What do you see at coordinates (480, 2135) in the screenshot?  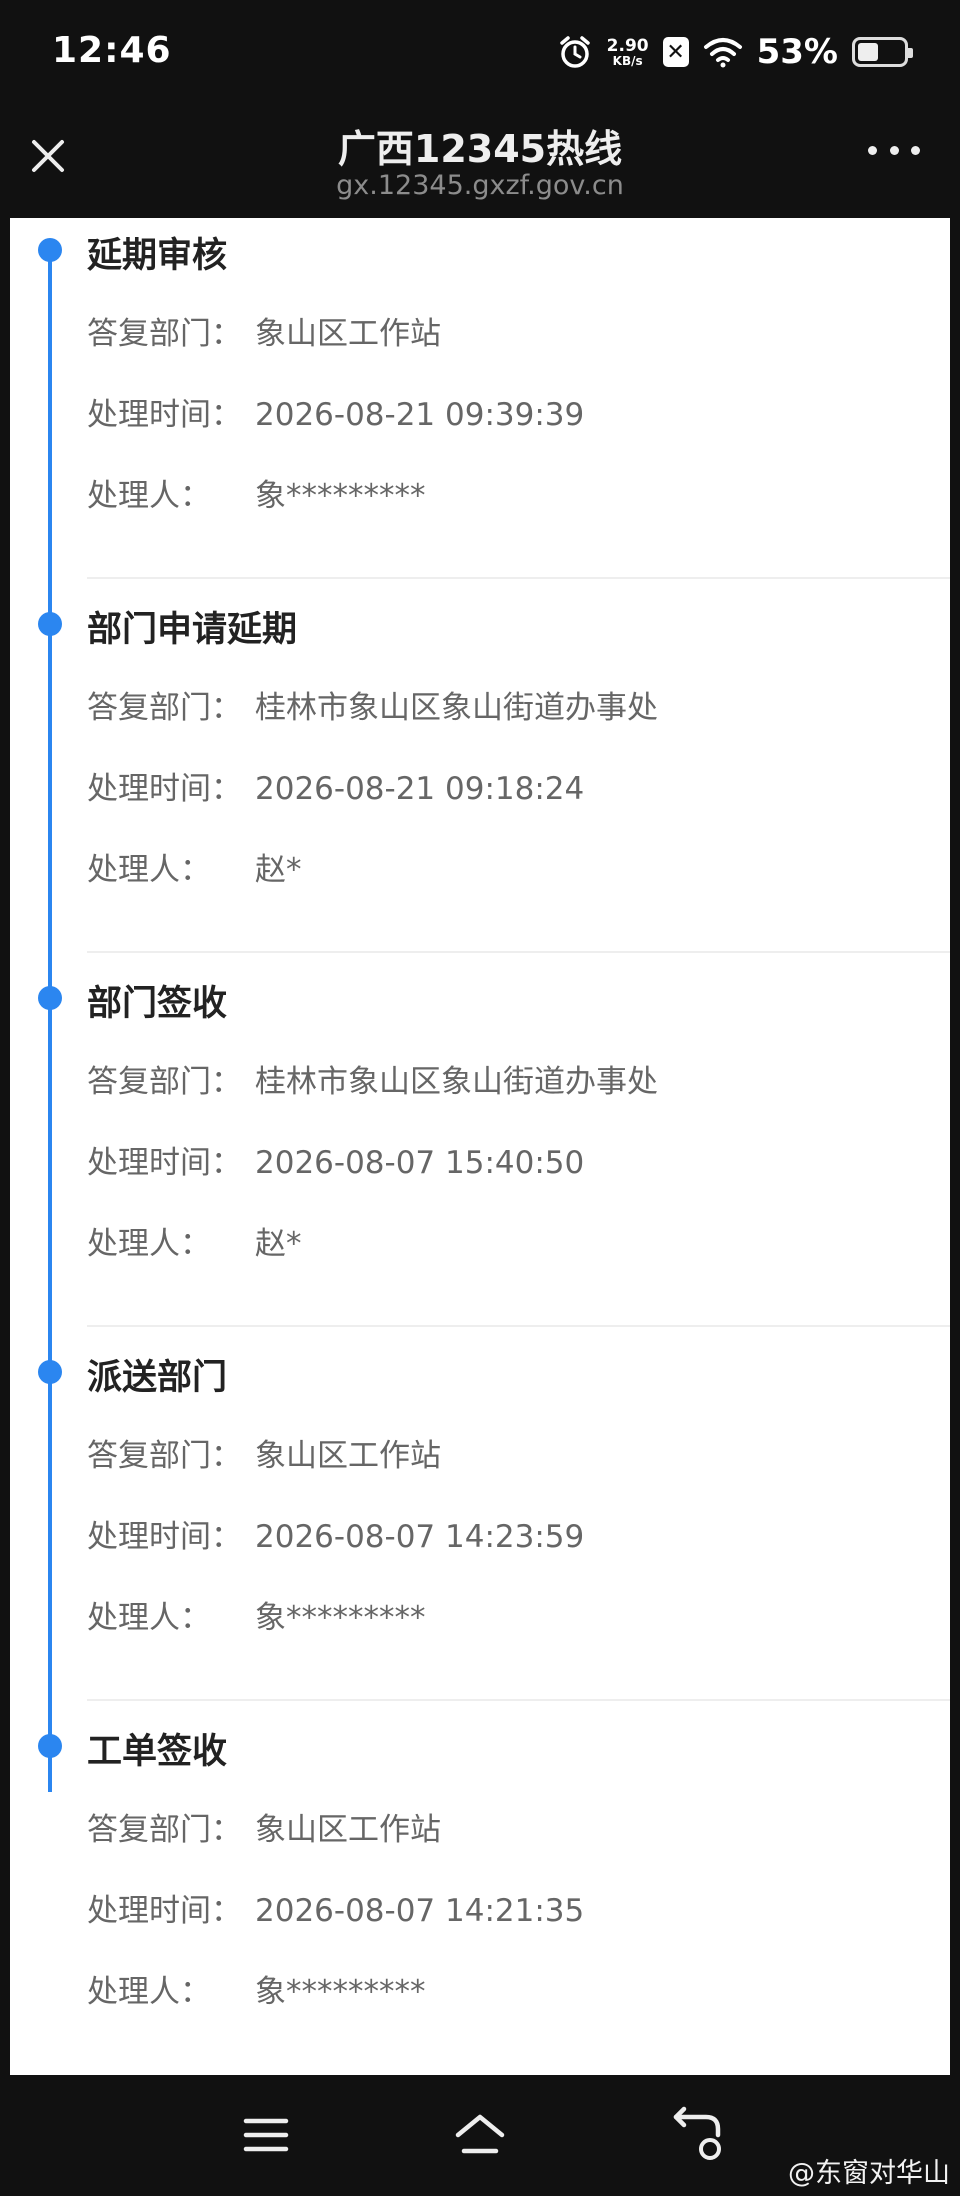 I see `home-icon` at bounding box center [480, 2135].